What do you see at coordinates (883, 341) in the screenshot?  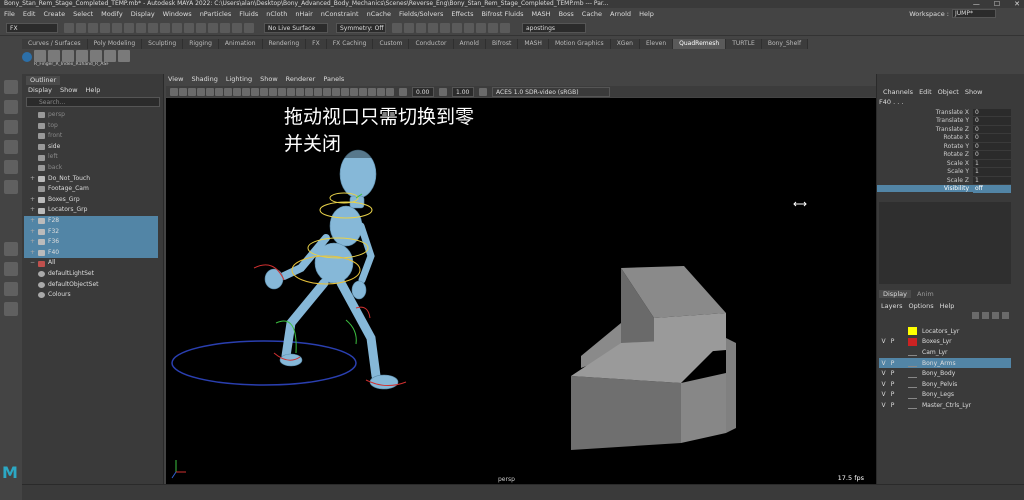 I see `layer-visibility-toggle: V` at bounding box center [883, 341].